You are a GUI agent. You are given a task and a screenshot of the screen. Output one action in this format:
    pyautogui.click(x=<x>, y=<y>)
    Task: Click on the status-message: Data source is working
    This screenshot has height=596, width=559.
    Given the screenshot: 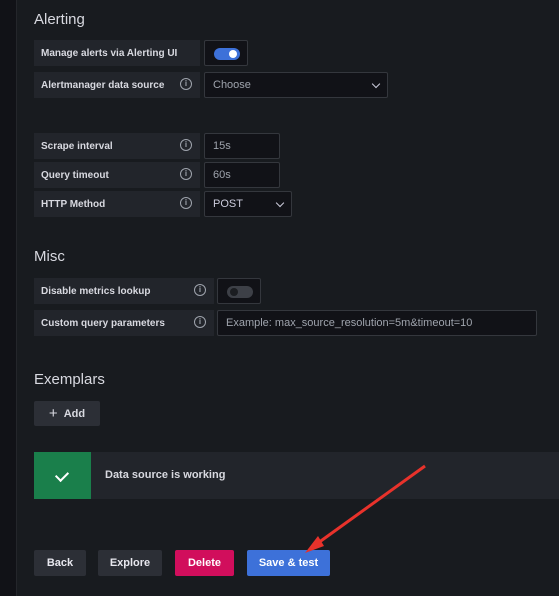 What is the action you would take?
    pyautogui.click(x=165, y=475)
    